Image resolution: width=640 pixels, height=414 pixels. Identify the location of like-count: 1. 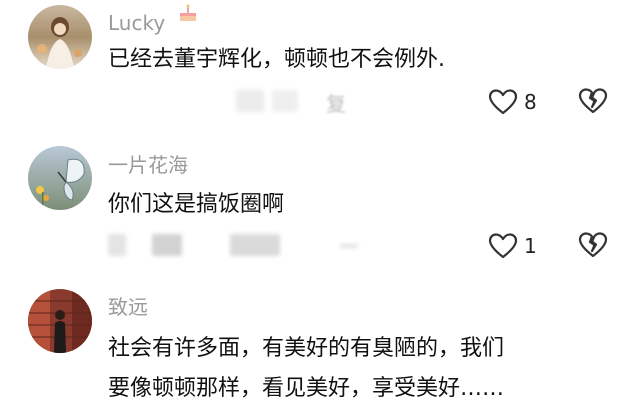
(530, 246).